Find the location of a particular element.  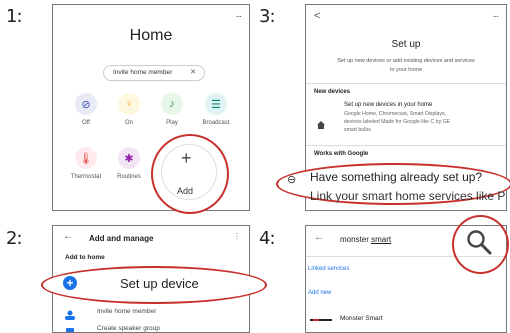

light-off-icon: ⊘ is located at coordinates (86, 104).